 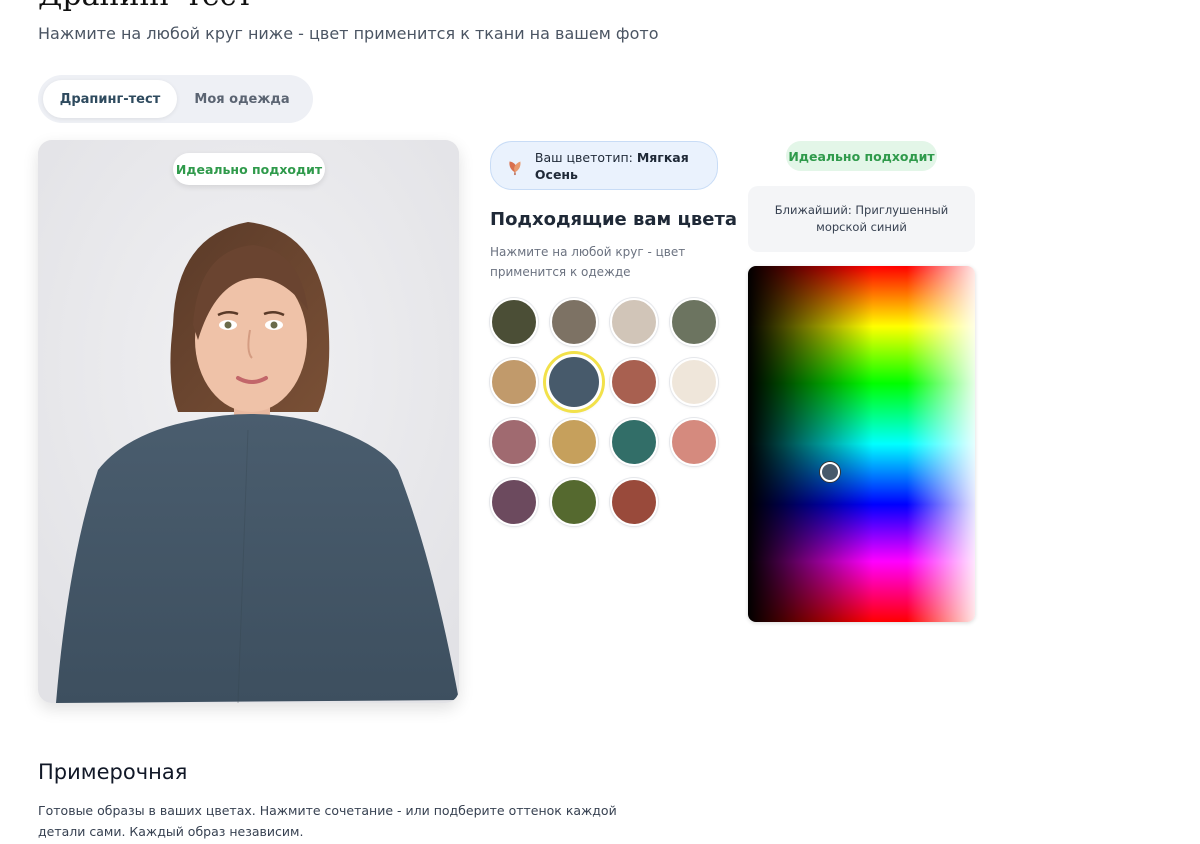 I want to click on color-type-prefix: Ваш цветотип:, so click(x=583, y=157).